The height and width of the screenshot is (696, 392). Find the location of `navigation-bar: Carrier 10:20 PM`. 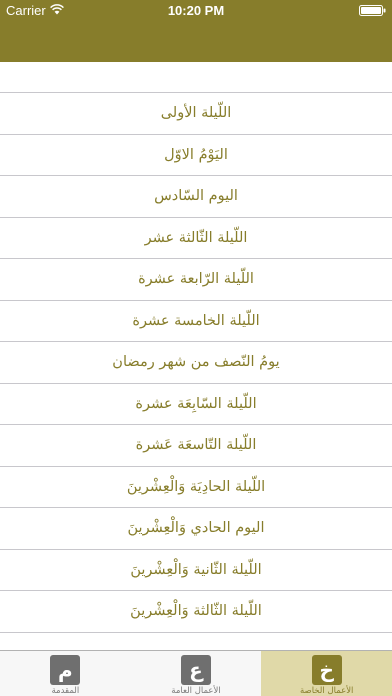

navigation-bar: Carrier 10:20 PM is located at coordinates (196, 31).